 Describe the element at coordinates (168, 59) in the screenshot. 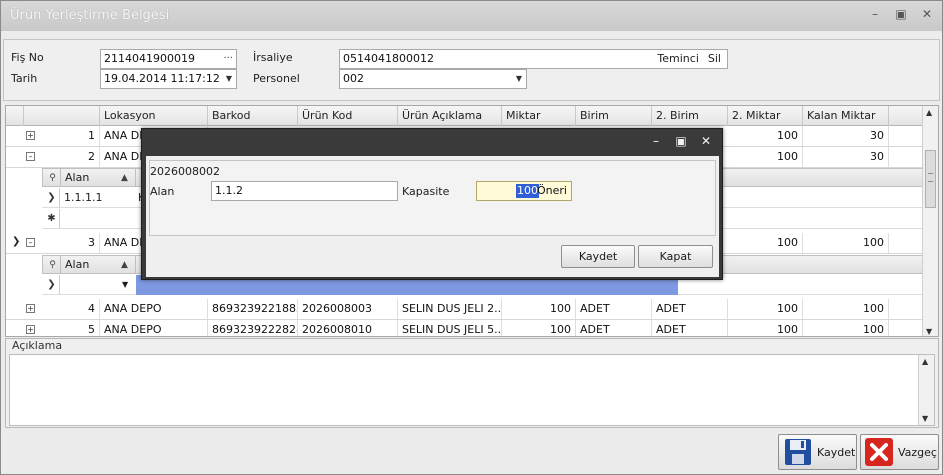

I see `fis-no-field: 2114041900019 ···` at that location.